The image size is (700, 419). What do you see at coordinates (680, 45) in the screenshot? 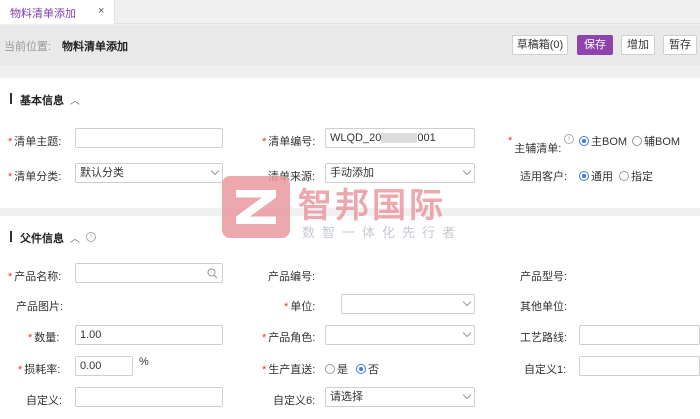
I see `temp-save-button: 暂存` at bounding box center [680, 45].